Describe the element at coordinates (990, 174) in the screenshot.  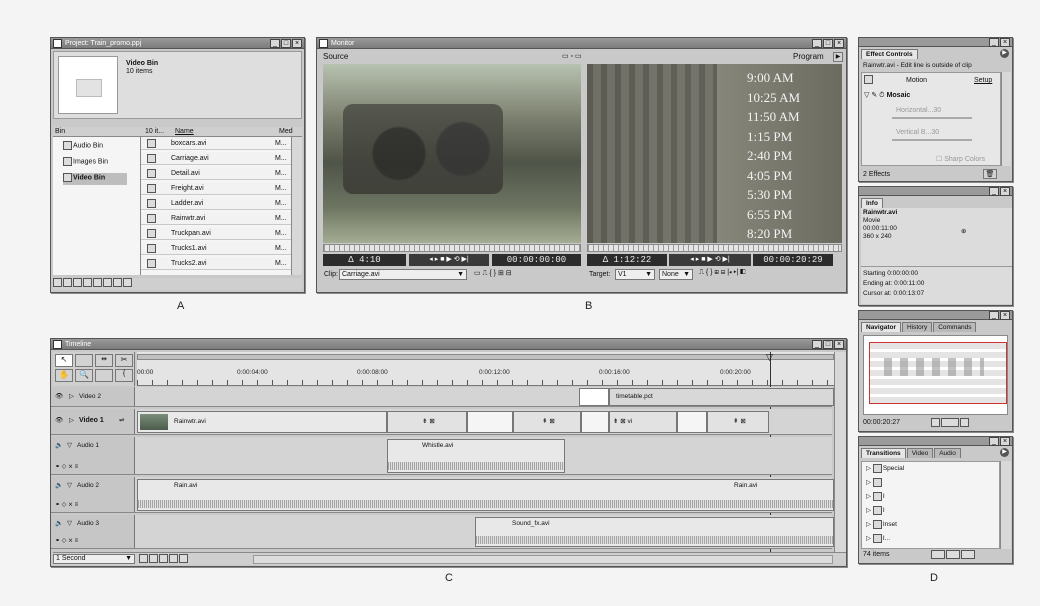
I see `delete-effect-button: 🗑` at that location.